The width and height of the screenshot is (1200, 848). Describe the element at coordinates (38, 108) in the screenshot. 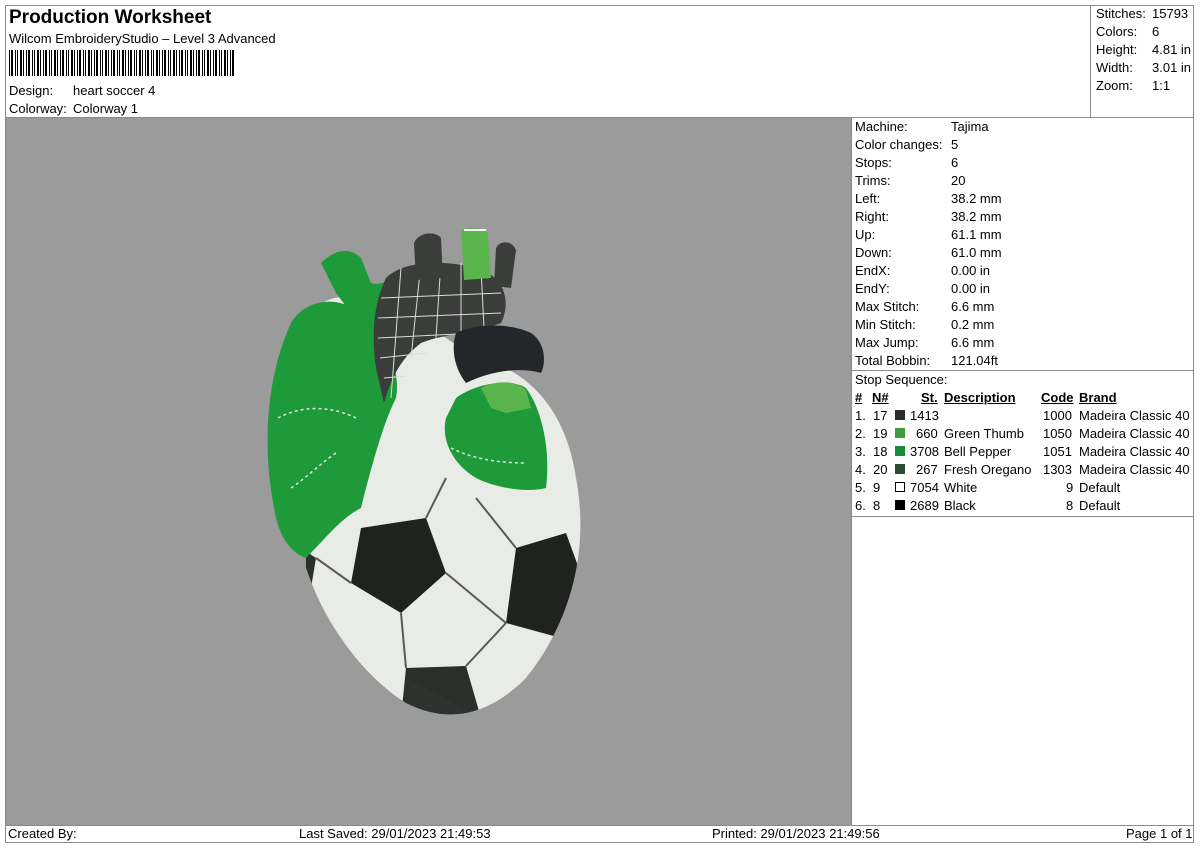

I see `colorway-label: Colorway:` at that location.